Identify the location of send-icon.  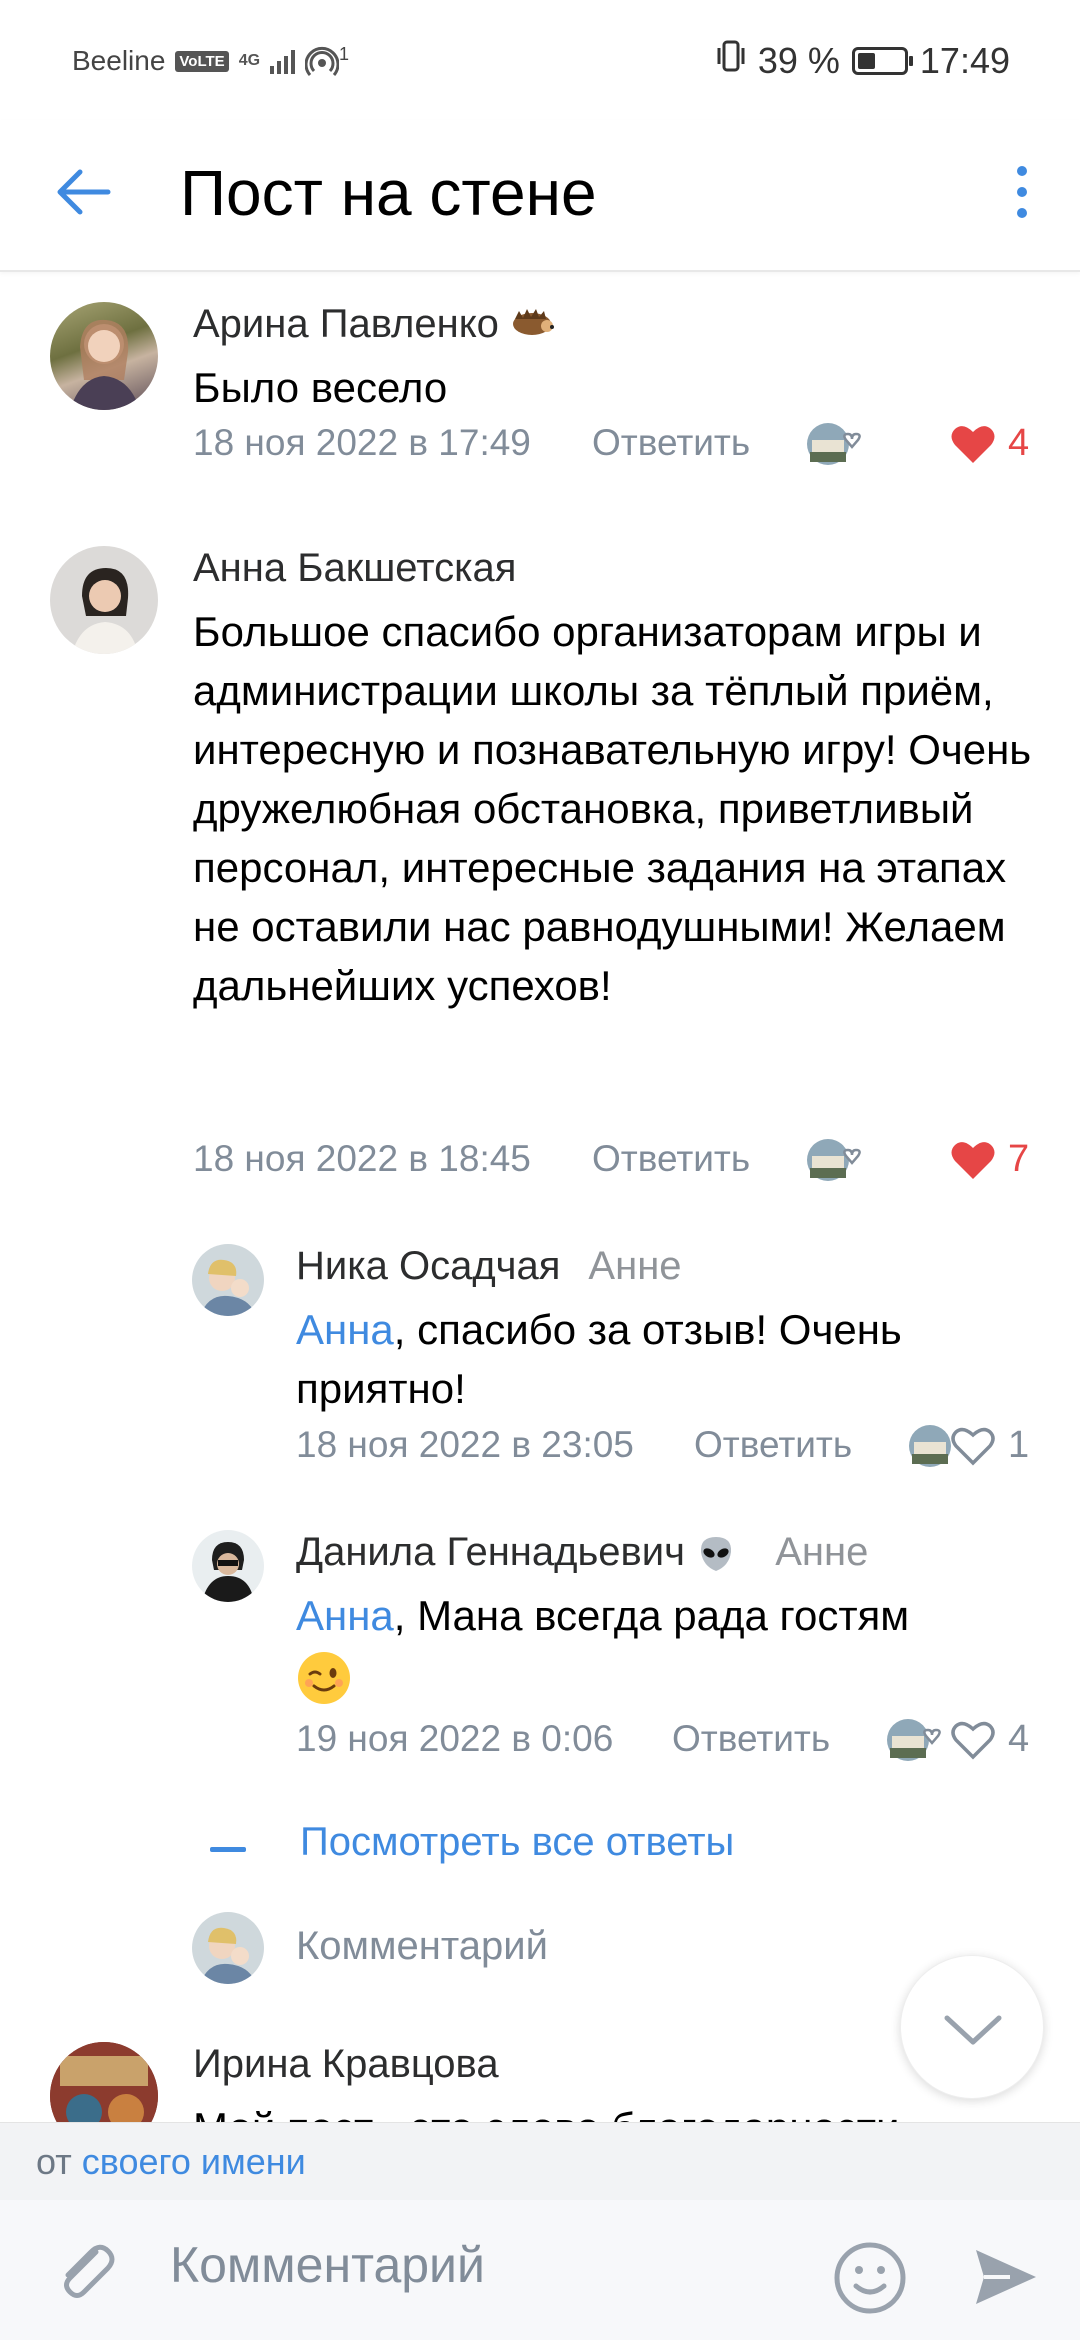
(1006, 2277).